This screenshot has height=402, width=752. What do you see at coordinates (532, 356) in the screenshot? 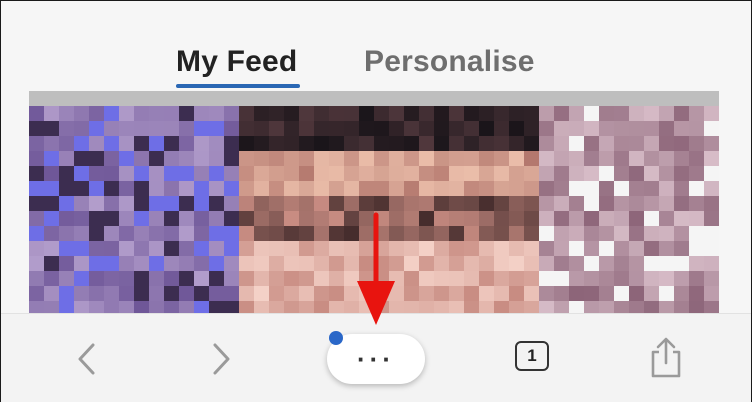
I see `tab-count-button: 1` at bounding box center [532, 356].